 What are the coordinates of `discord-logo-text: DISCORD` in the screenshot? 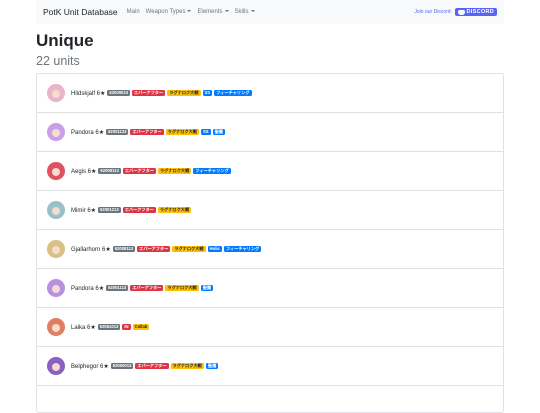 It's located at (480, 12).